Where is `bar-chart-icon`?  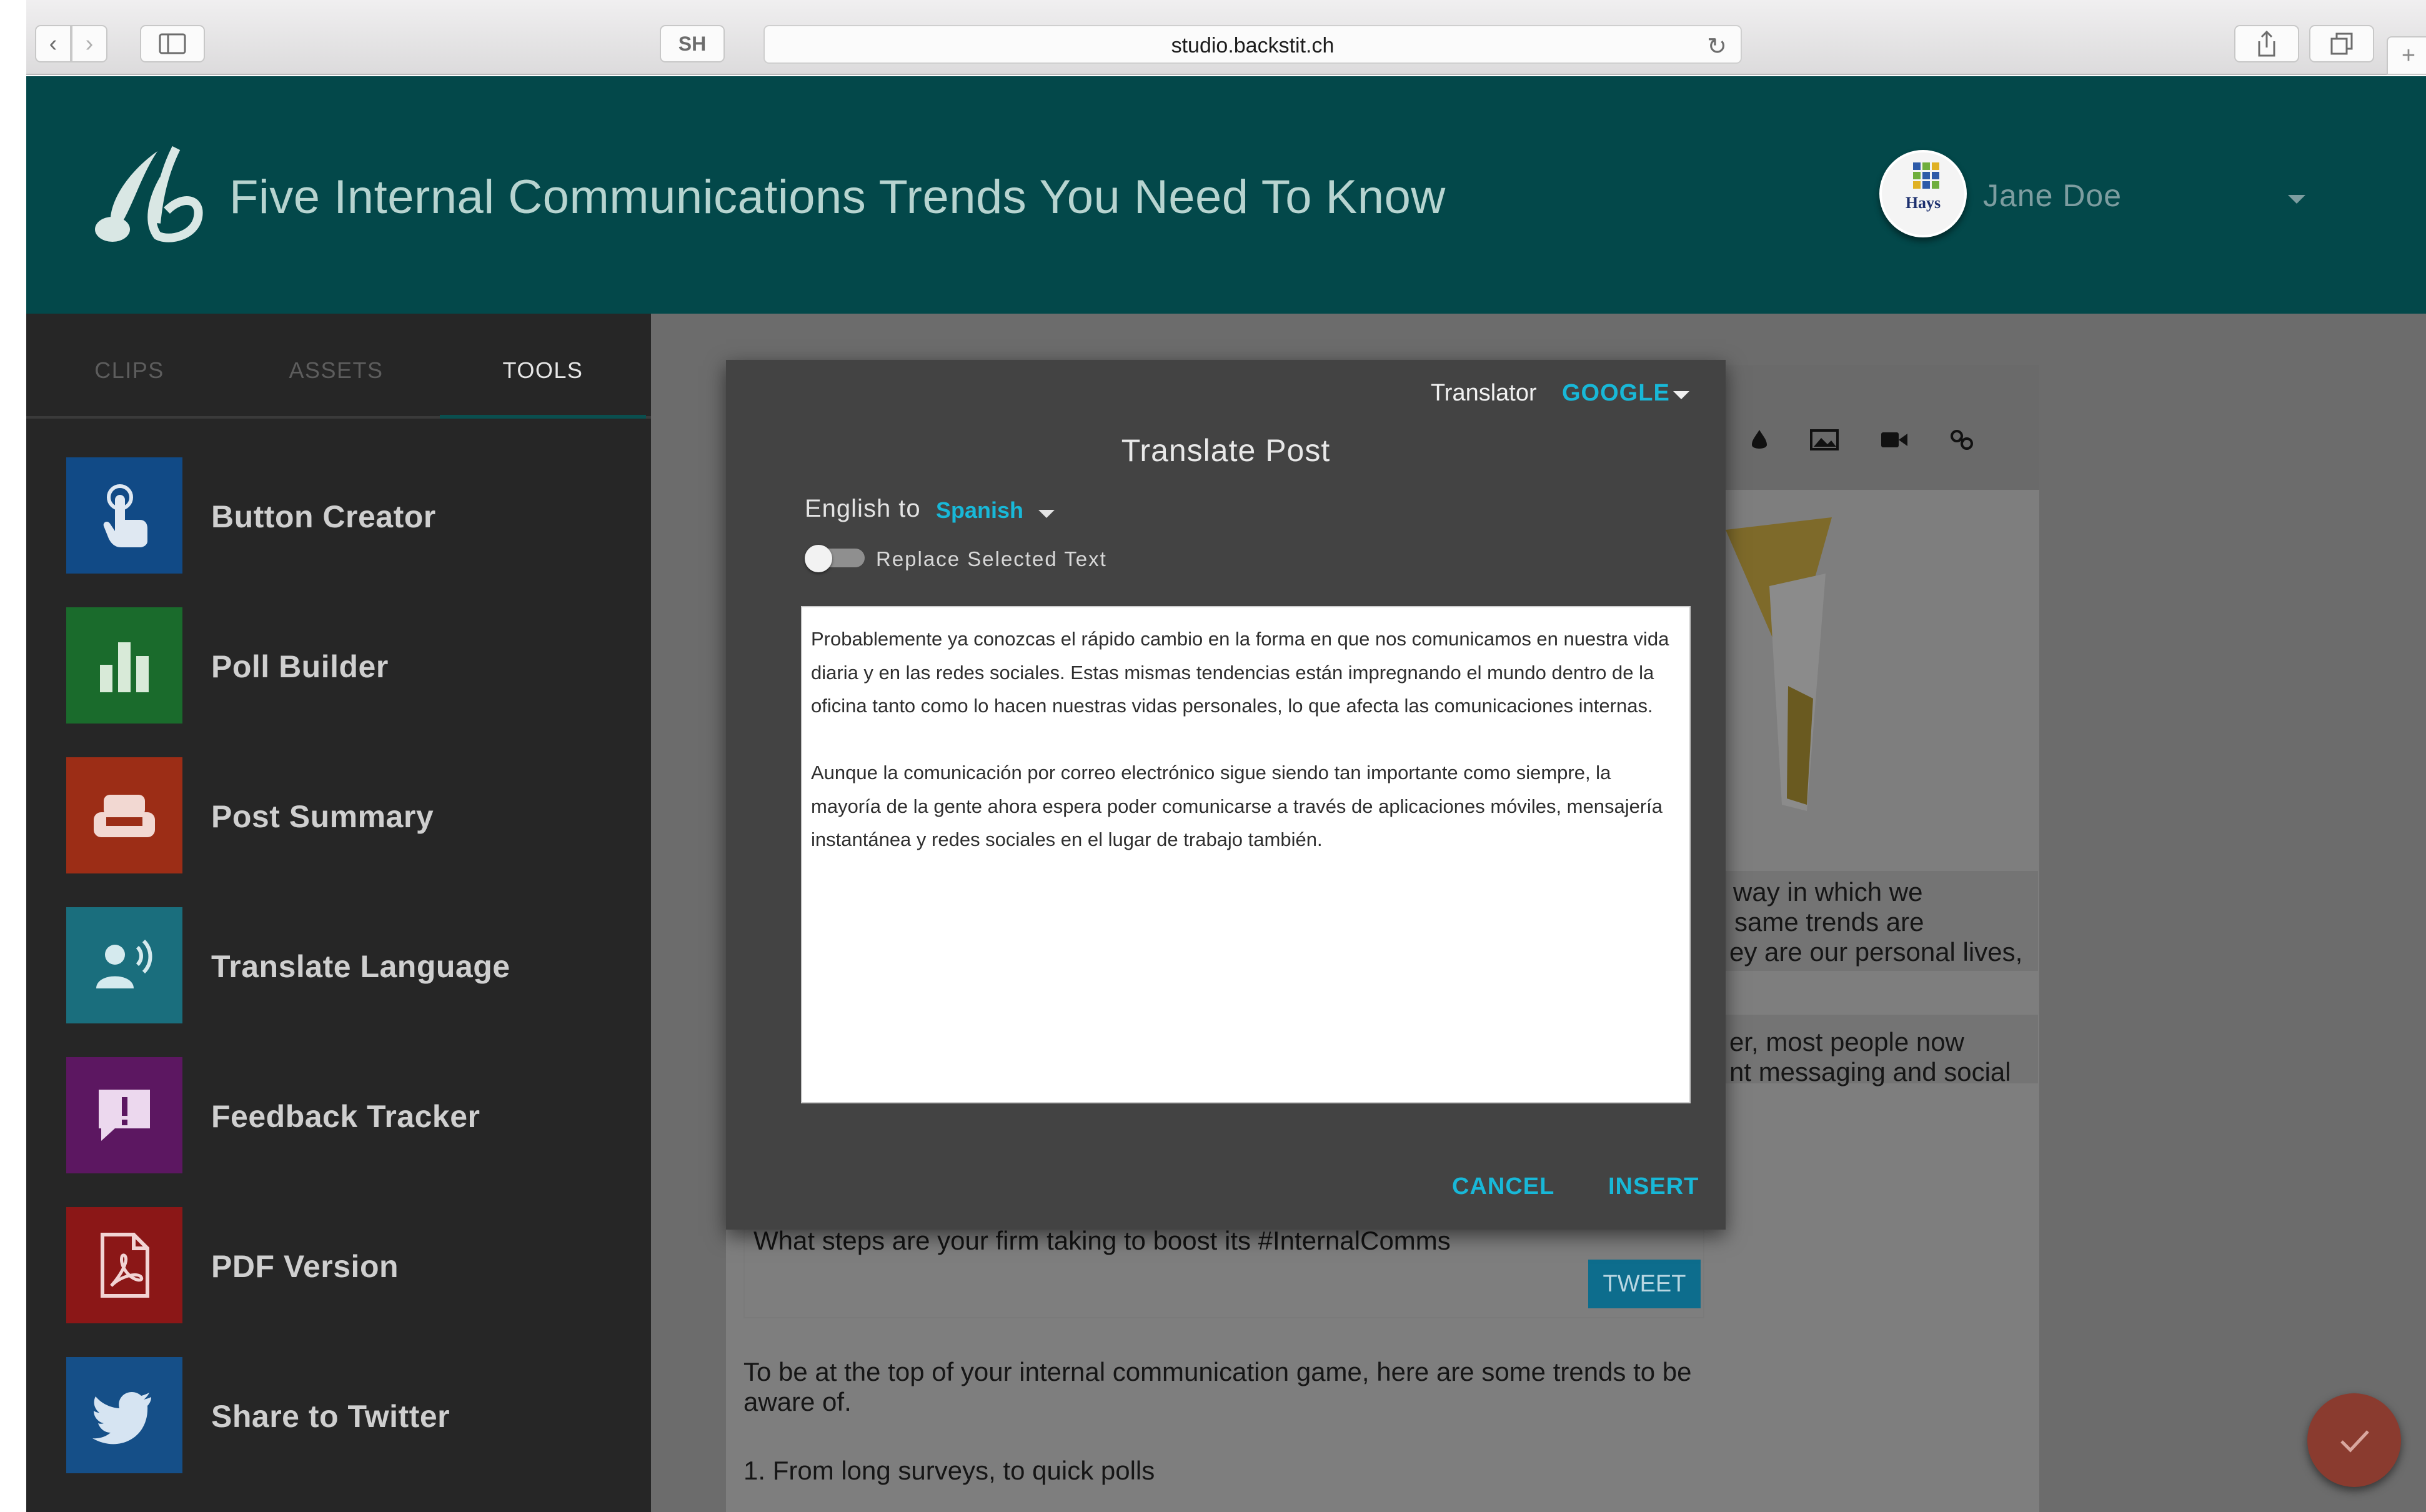 bar-chart-icon is located at coordinates (124, 665).